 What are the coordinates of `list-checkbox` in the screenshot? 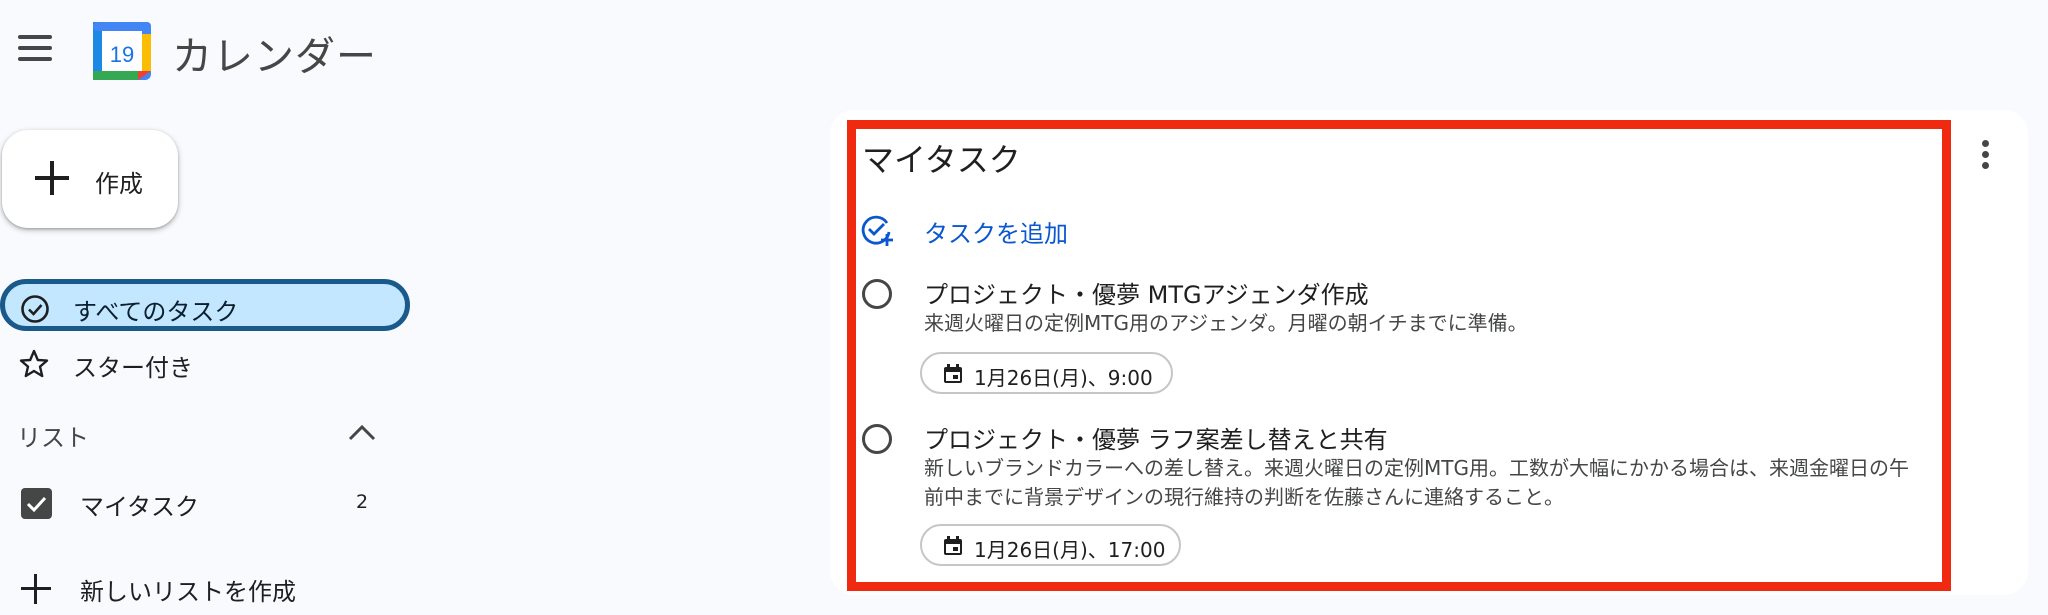 It's located at (36, 503).